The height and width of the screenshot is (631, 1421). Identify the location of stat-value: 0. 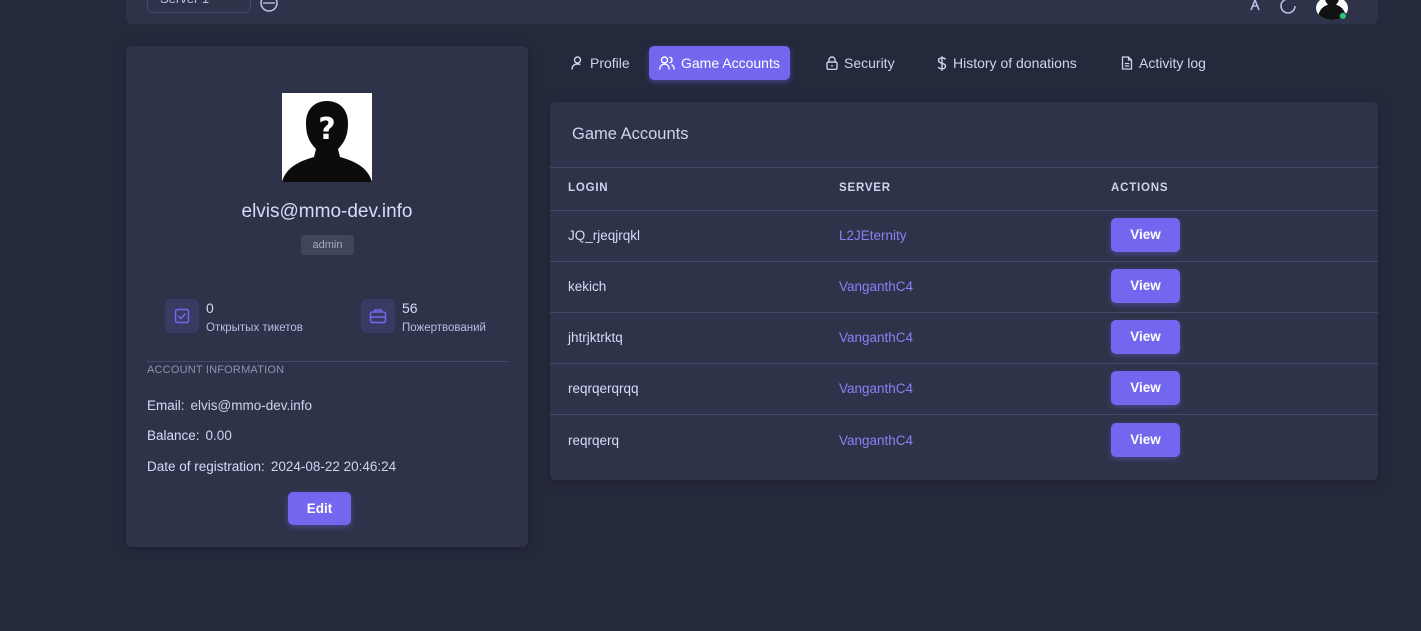
(210, 308).